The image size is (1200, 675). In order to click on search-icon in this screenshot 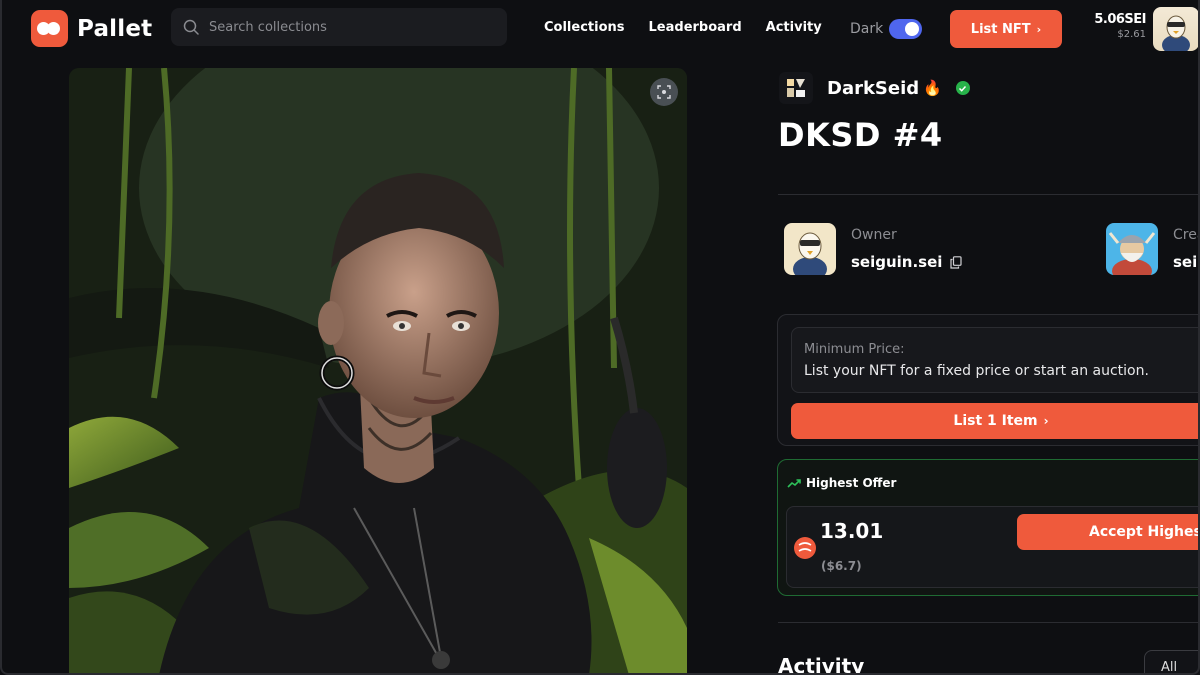, I will do `click(191, 27)`.